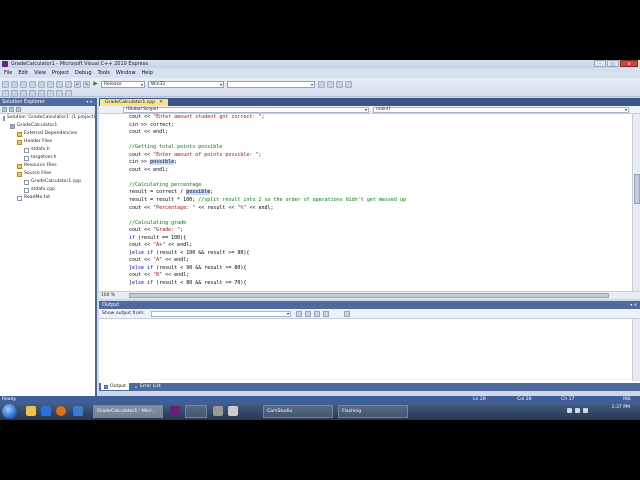 The image size is (640, 480). I want to click on redo-icon: ↷, so click(86, 84).